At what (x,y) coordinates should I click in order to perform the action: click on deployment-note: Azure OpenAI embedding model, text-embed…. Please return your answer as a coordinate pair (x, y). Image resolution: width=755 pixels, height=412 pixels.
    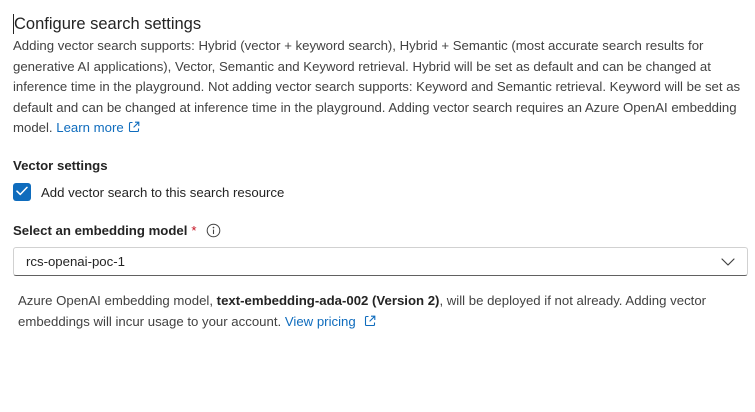
    Looking at the image, I should click on (378, 311).